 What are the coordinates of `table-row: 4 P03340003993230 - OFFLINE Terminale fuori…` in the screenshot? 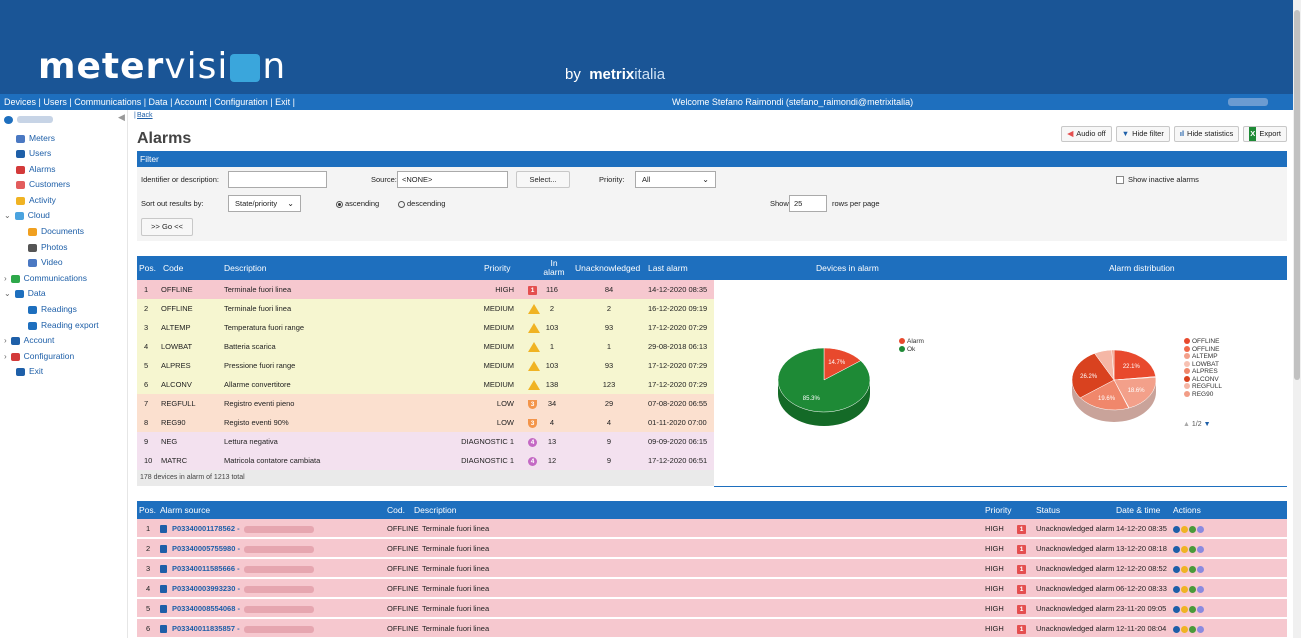 It's located at (712, 588).